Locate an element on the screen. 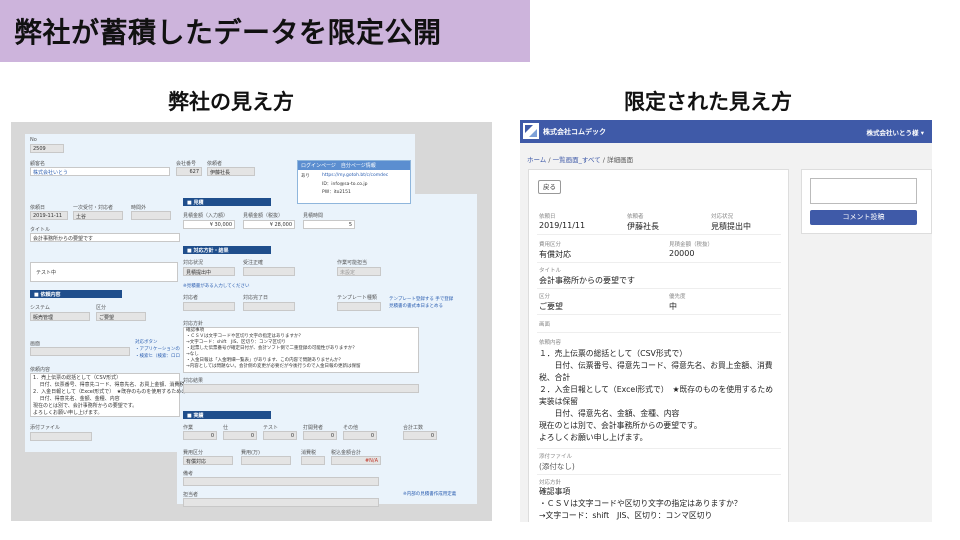 The height and width of the screenshot is (540, 960). request-line: 1．売上伝票の総括として（CSV形式） is located at coordinates (77, 378).